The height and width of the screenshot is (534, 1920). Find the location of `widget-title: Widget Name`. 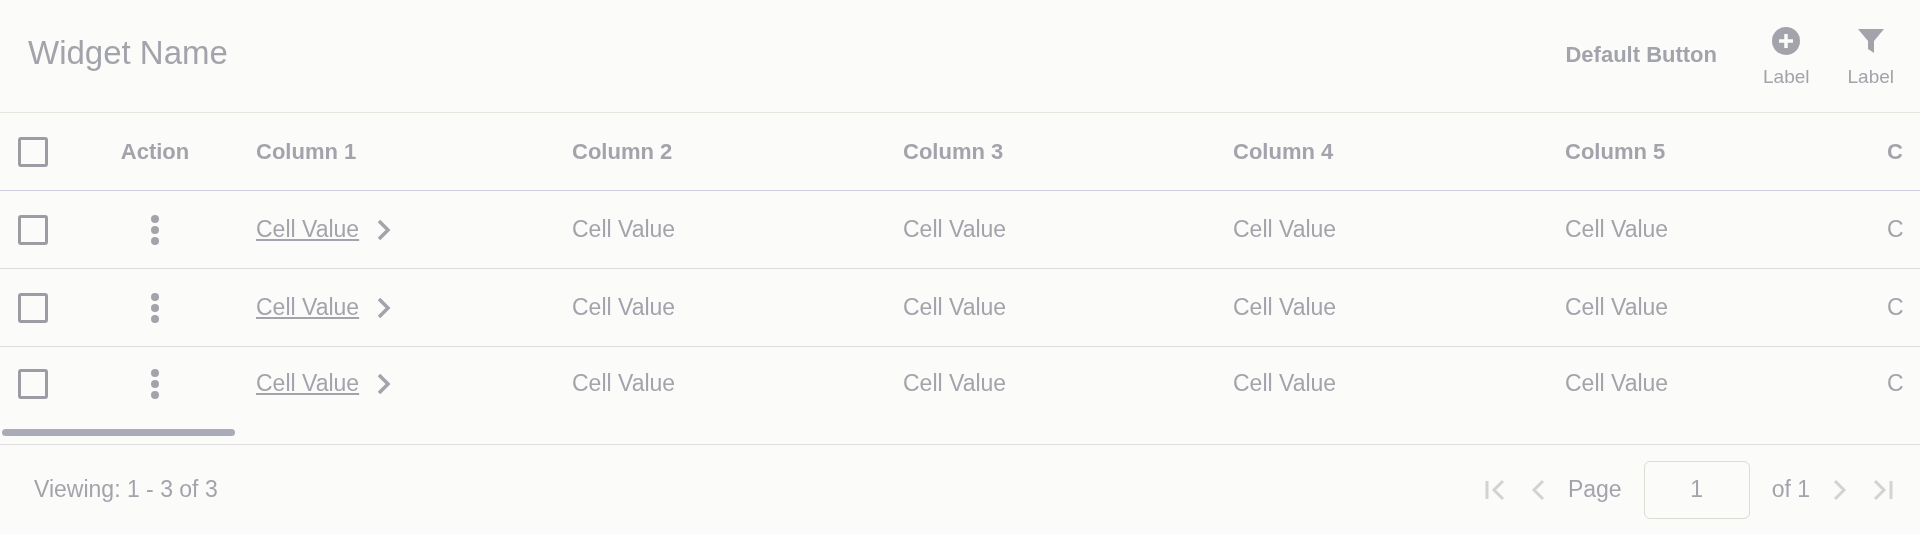

widget-title: Widget Name is located at coordinates (128, 53).